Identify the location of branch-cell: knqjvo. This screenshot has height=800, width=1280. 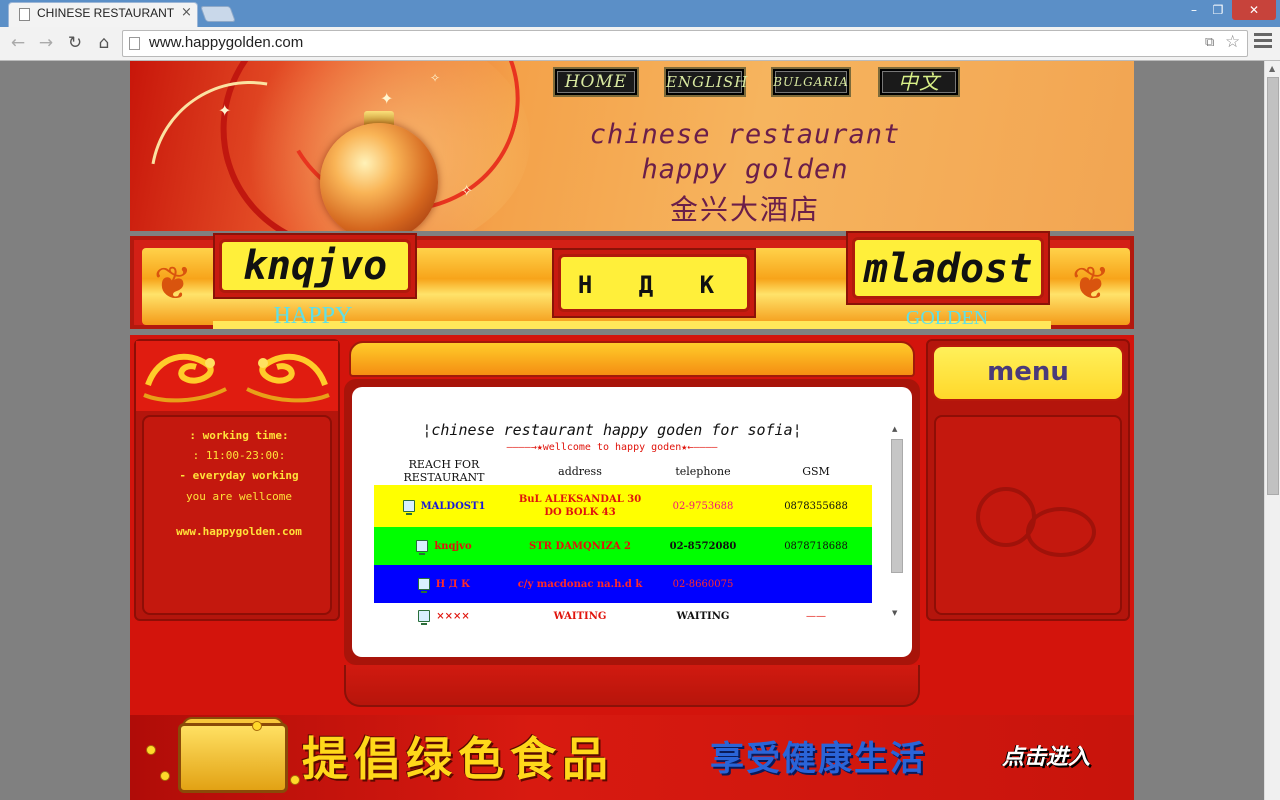
(444, 546).